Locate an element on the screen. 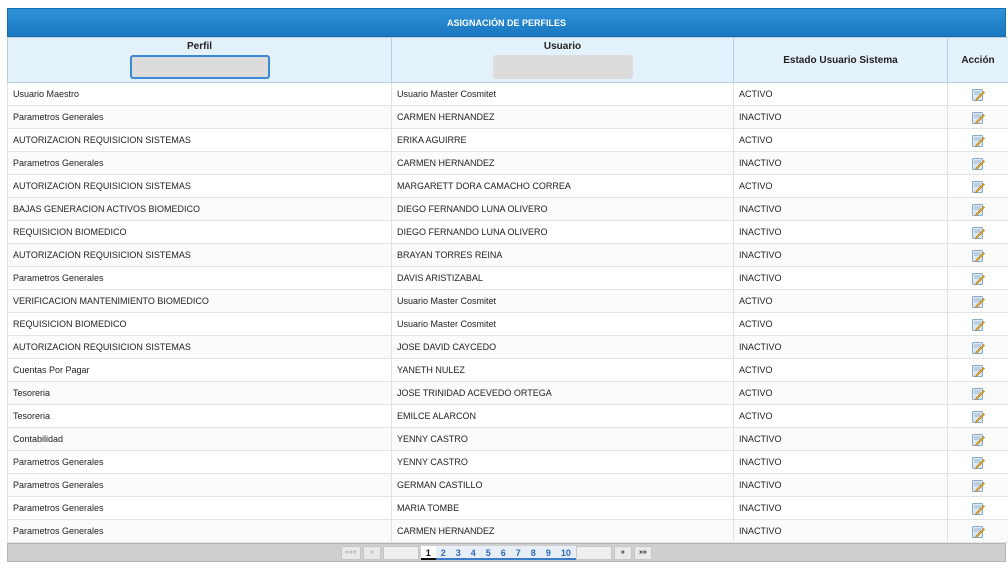  pagination-controls: ««« « 1 2 3 4 5 6 7 8 9 10 » »» is located at coordinates (497, 553).